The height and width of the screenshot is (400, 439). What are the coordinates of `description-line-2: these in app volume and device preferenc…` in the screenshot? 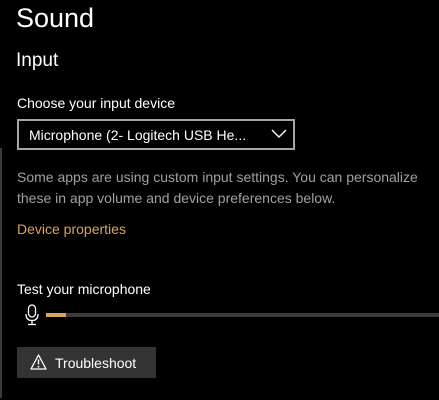 It's located at (176, 198).